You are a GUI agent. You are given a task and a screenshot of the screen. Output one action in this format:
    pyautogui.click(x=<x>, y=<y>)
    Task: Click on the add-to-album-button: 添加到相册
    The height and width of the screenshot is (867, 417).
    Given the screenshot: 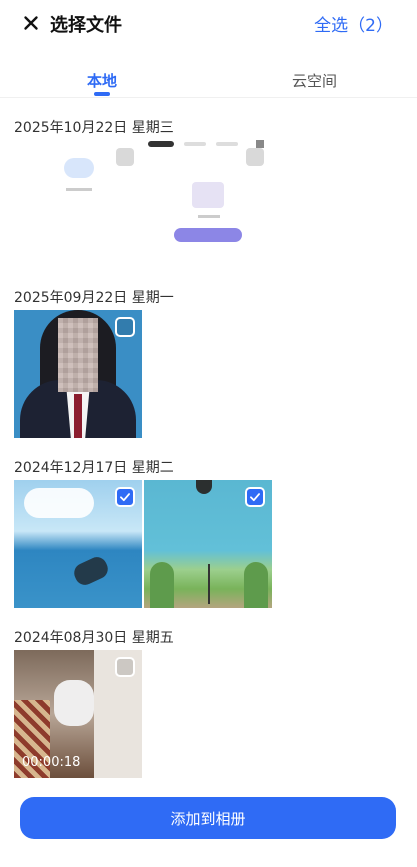 What is the action you would take?
    pyautogui.click(x=208, y=818)
    